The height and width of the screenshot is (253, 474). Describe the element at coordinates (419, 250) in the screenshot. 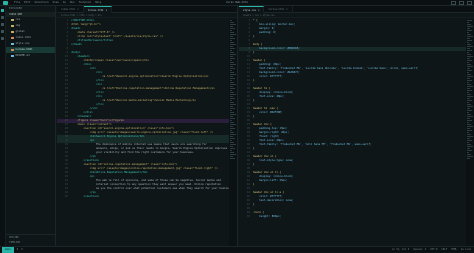

I see `status-item: Spaces: 4` at that location.